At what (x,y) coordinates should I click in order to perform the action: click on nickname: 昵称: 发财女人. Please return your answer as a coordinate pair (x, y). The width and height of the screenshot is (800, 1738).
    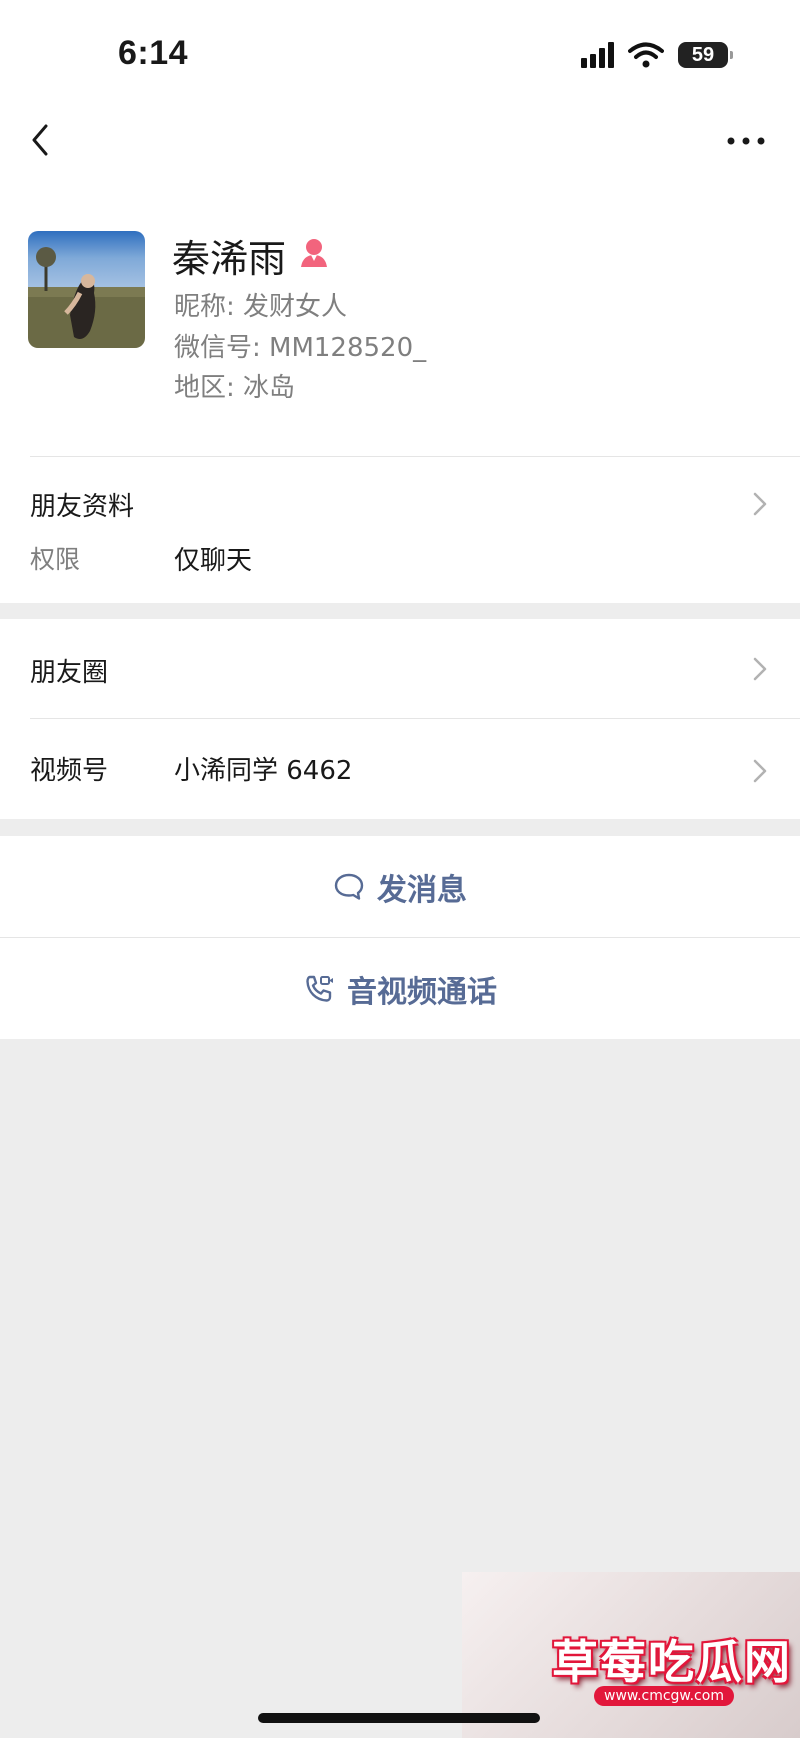
    Looking at the image, I should click on (261, 307).